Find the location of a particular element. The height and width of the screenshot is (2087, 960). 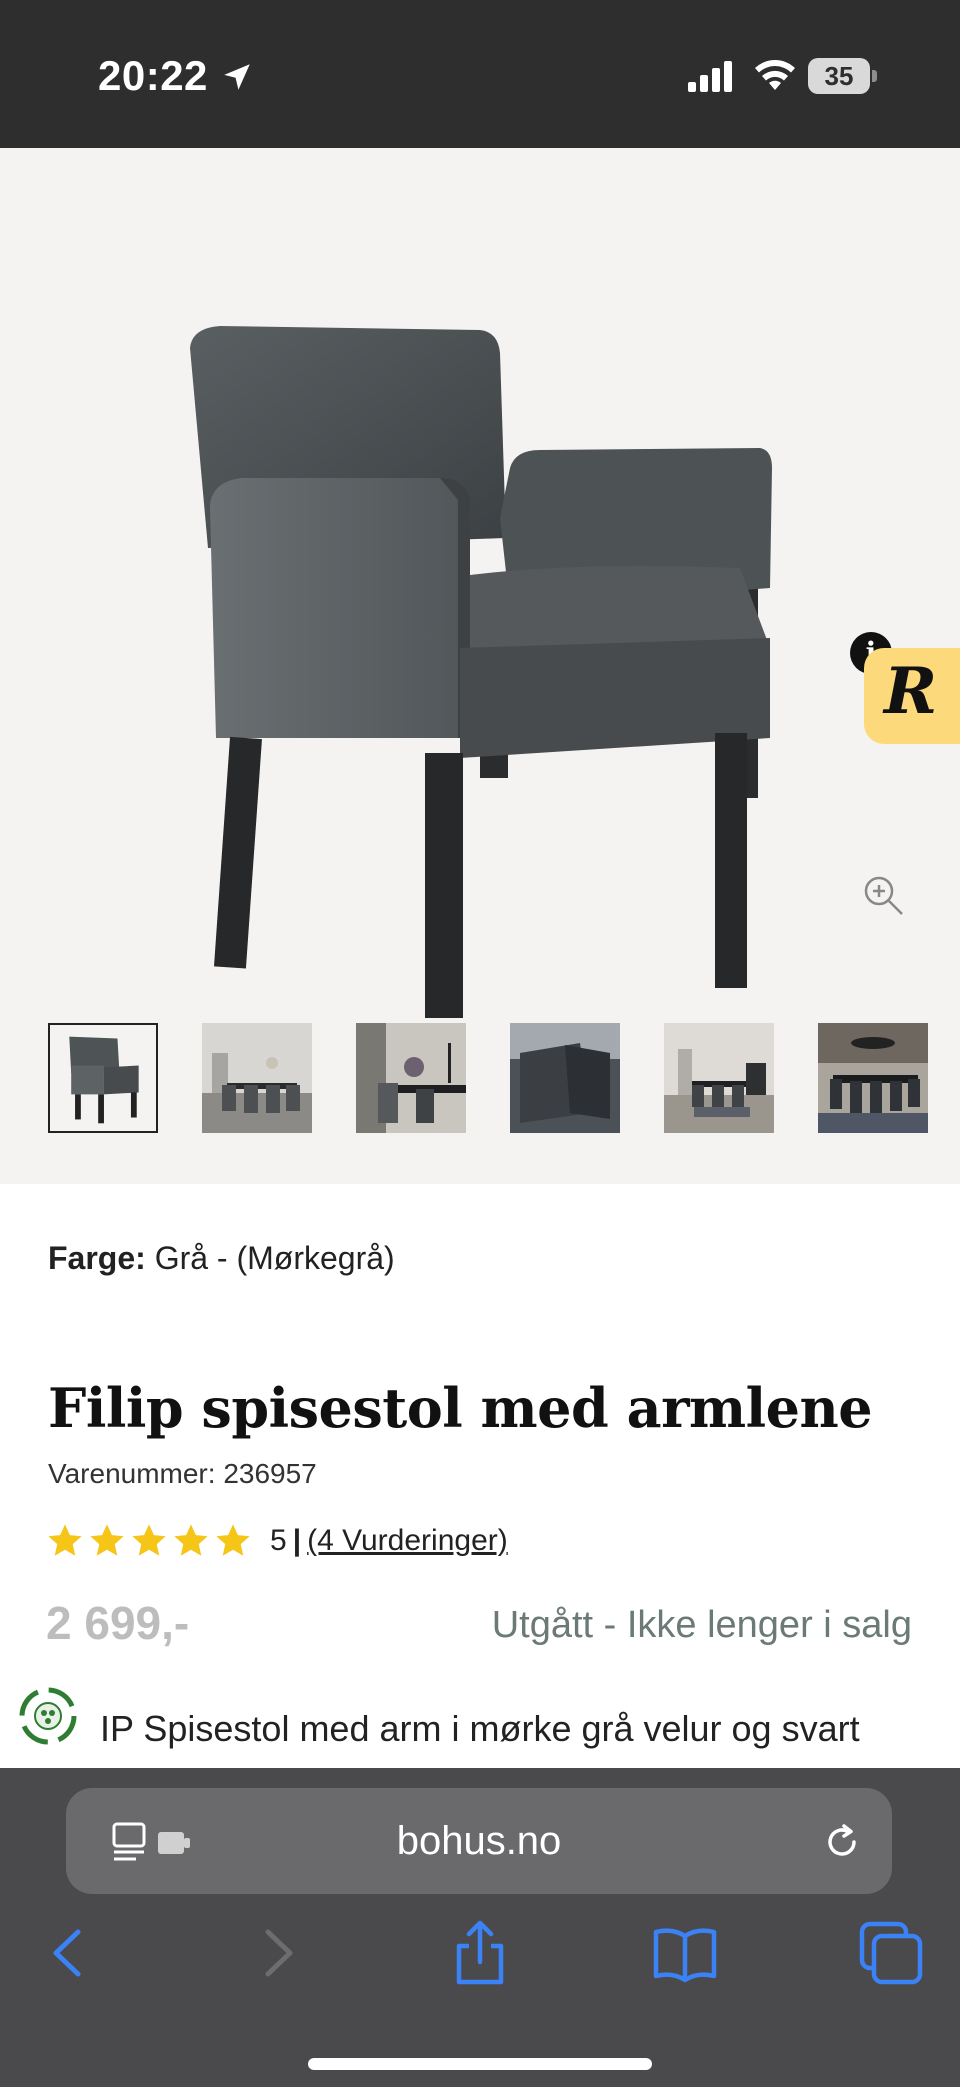

address-bar: bohus.no is located at coordinates (479, 1841).